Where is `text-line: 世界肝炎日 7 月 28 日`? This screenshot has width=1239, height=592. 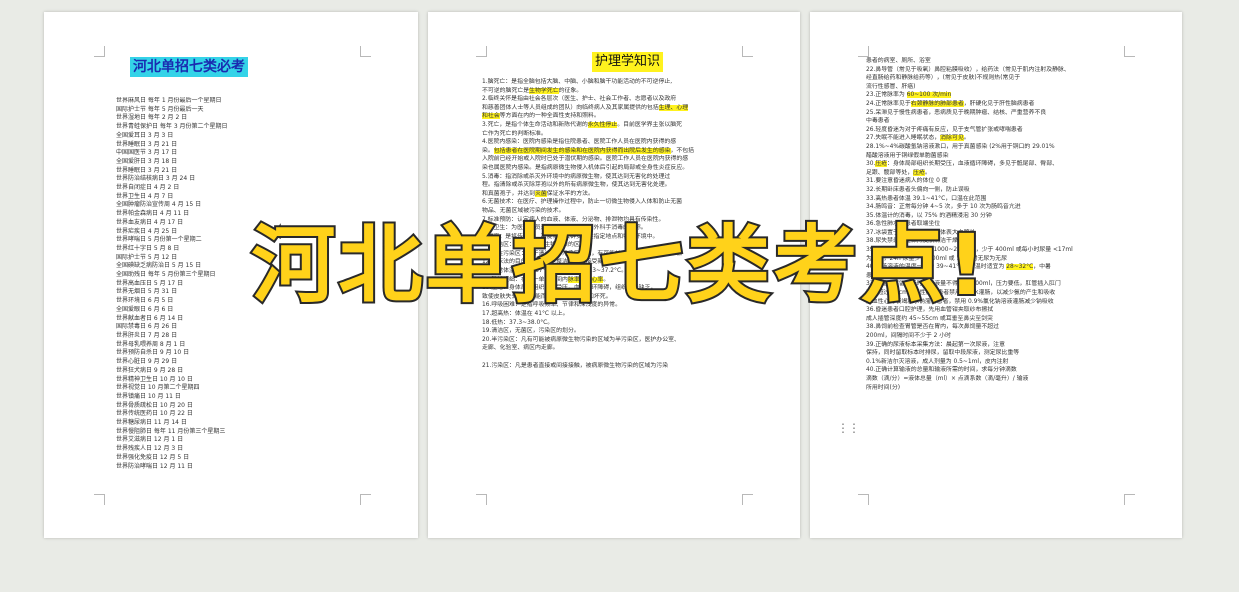
text-line: 世界肝炎日 7 月 28 日 is located at coordinates (147, 335).